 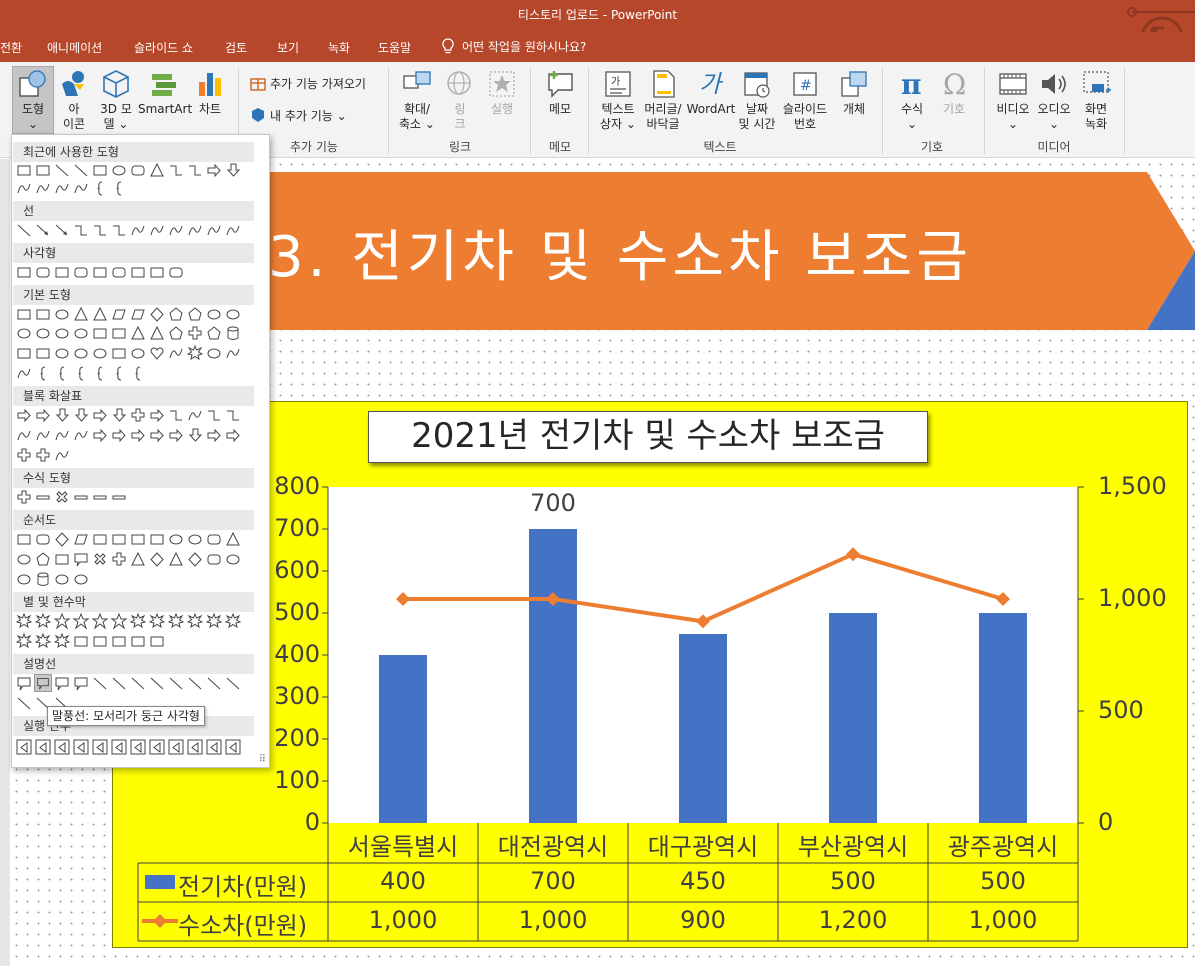 What do you see at coordinates (74, 100) in the screenshot?
I see `icons-button: 아 이콘` at bounding box center [74, 100].